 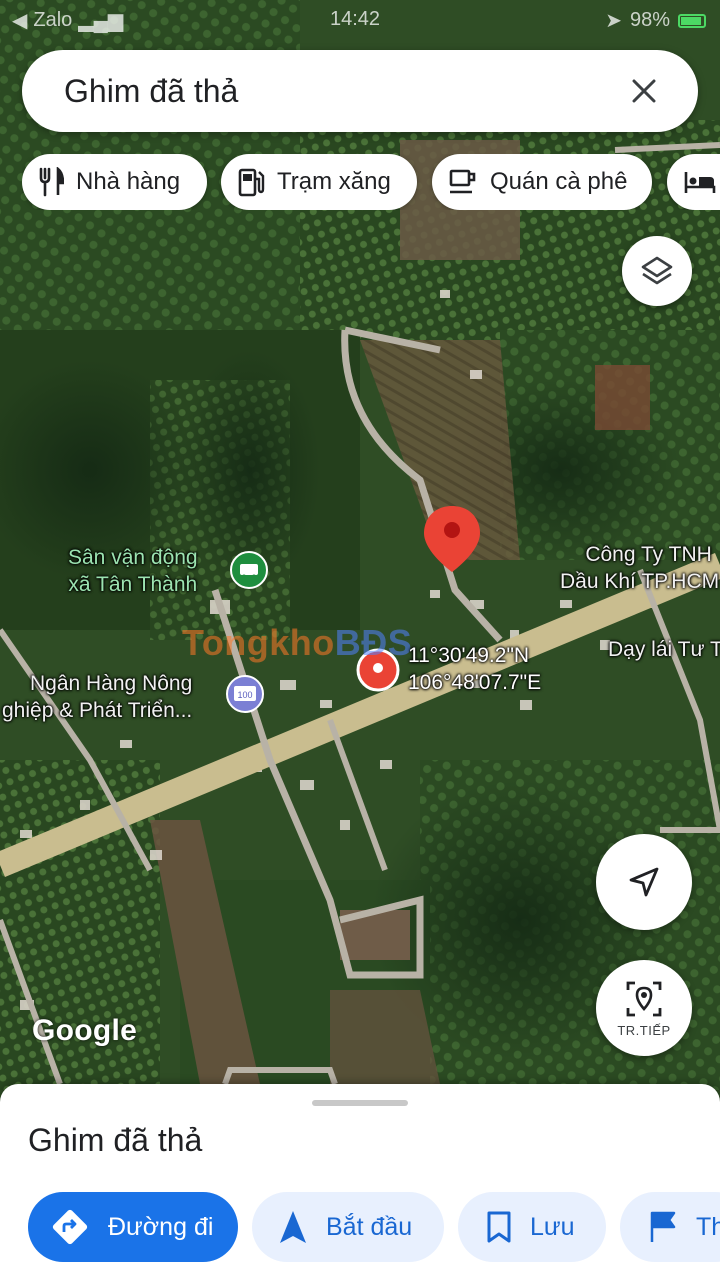 I want to click on my-location-button, so click(x=644, y=882).